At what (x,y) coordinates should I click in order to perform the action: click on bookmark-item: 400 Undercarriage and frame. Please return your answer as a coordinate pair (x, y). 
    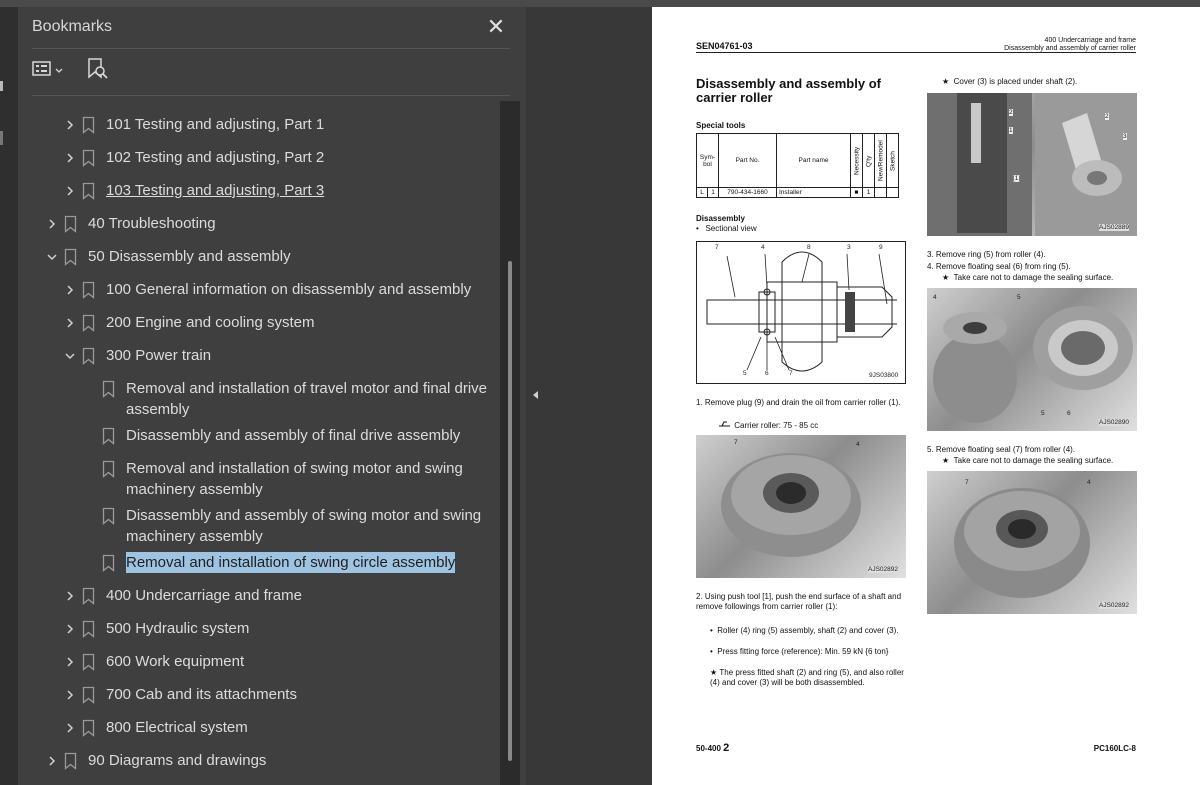
    Looking at the image, I should click on (279, 595).